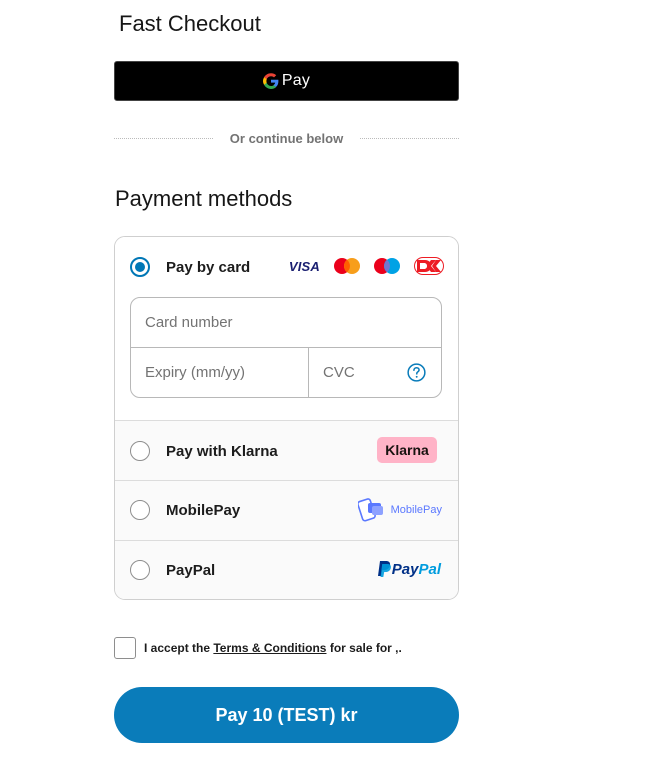 The height and width of the screenshot is (772, 656). I want to click on paypal-logo: Pay Pal, so click(409, 569).